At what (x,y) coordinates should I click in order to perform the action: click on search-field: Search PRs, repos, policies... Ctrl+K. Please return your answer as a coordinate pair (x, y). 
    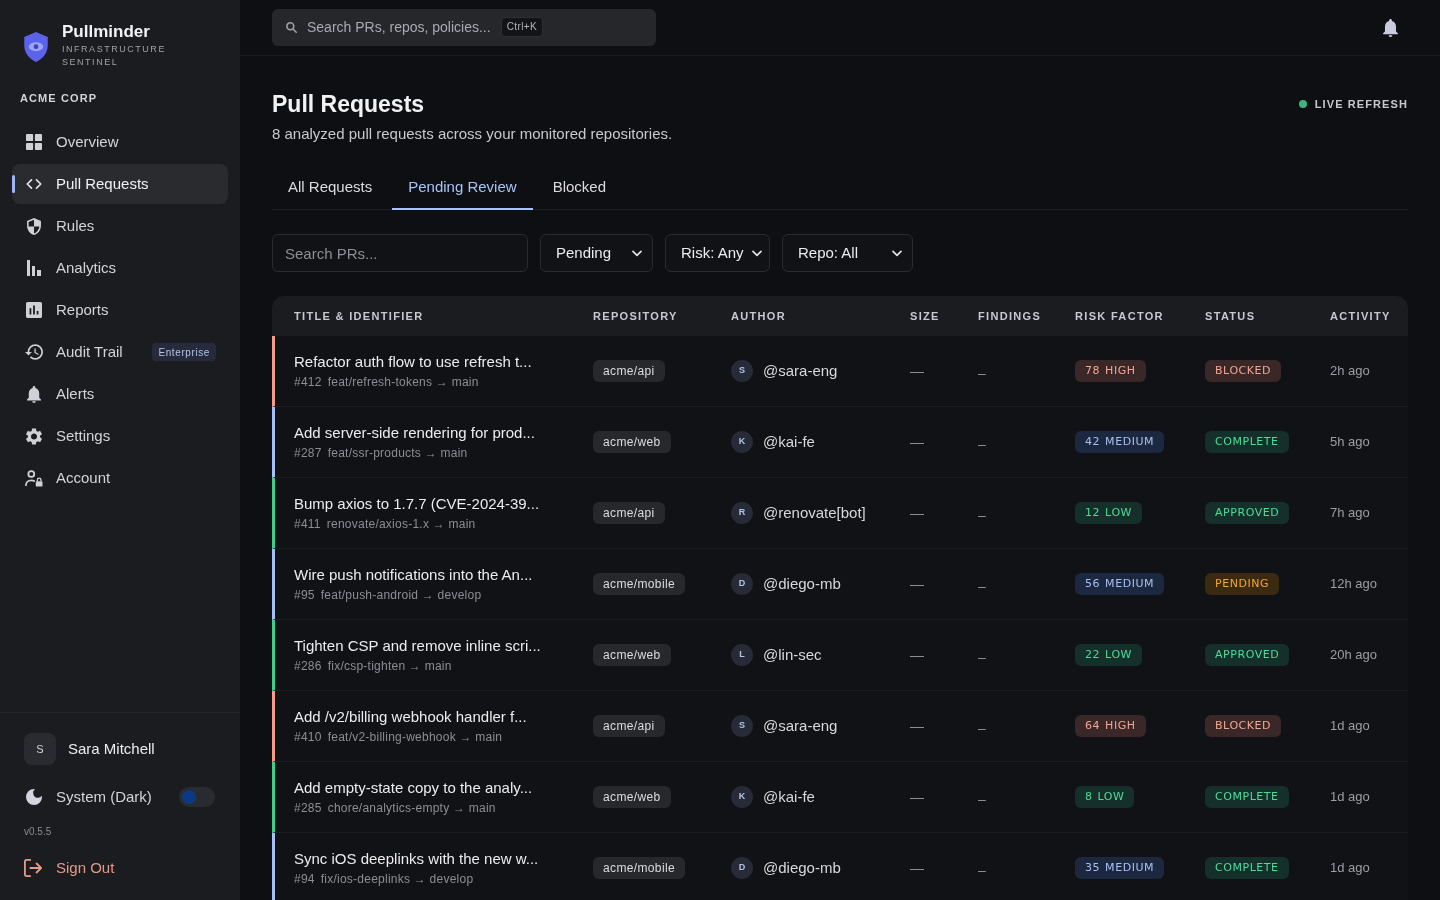
    Looking at the image, I should click on (464, 27).